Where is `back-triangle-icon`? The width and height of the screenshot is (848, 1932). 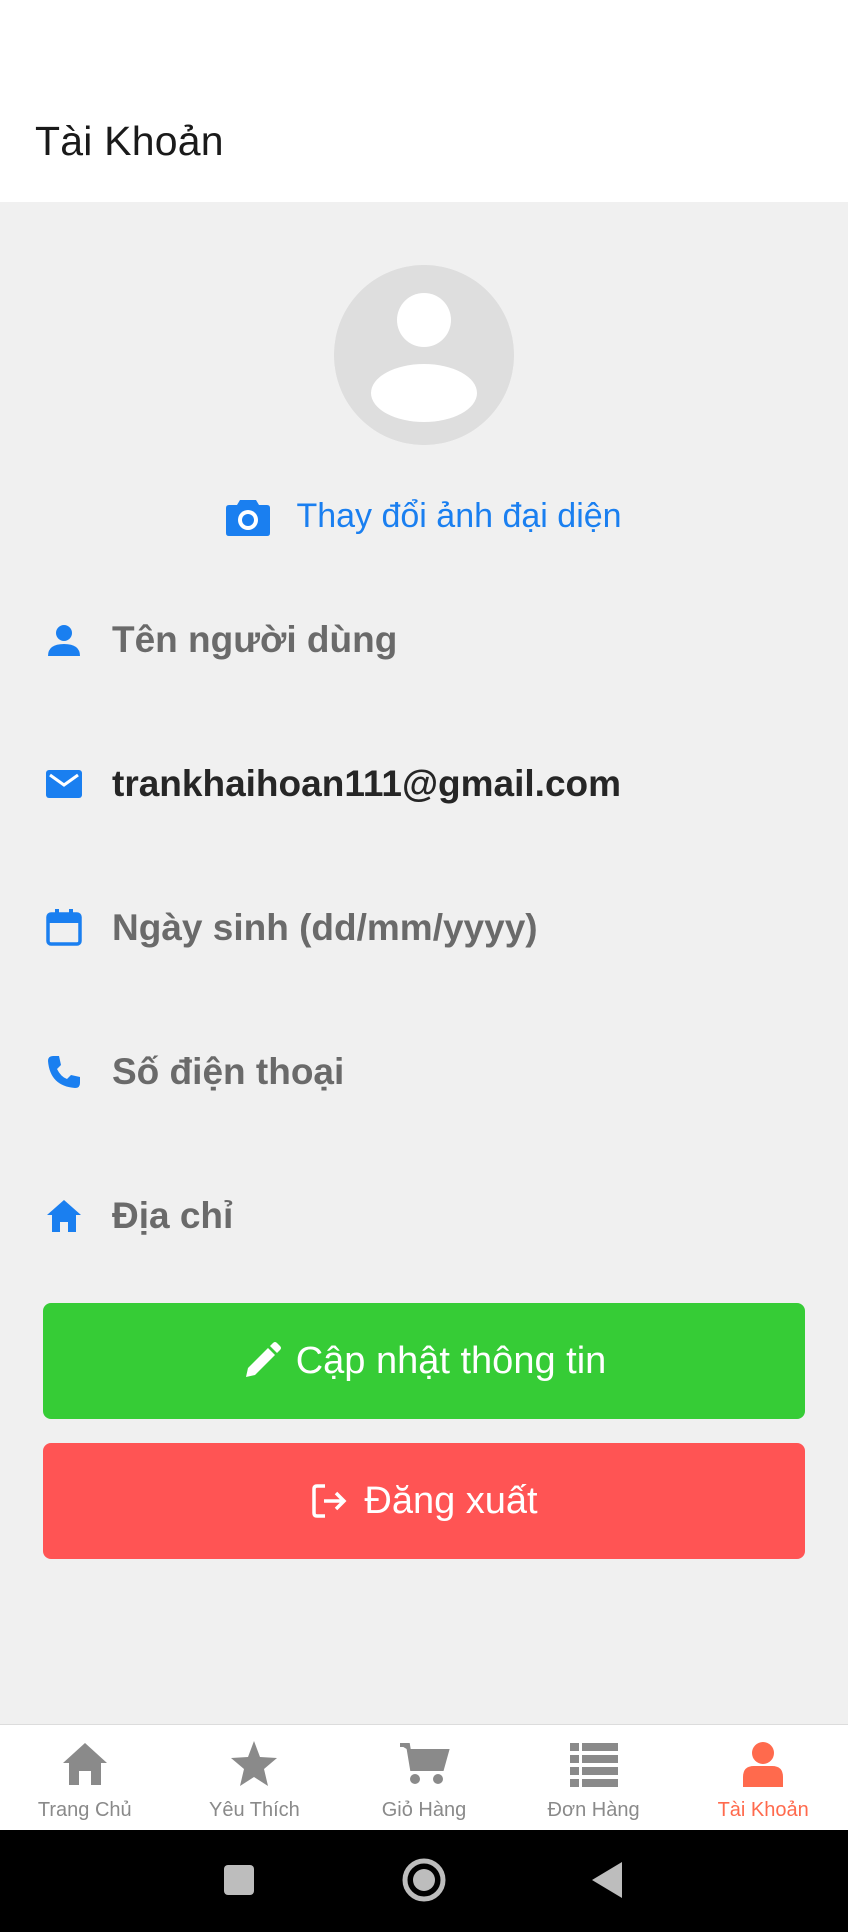
back-triangle-icon is located at coordinates (607, 1880).